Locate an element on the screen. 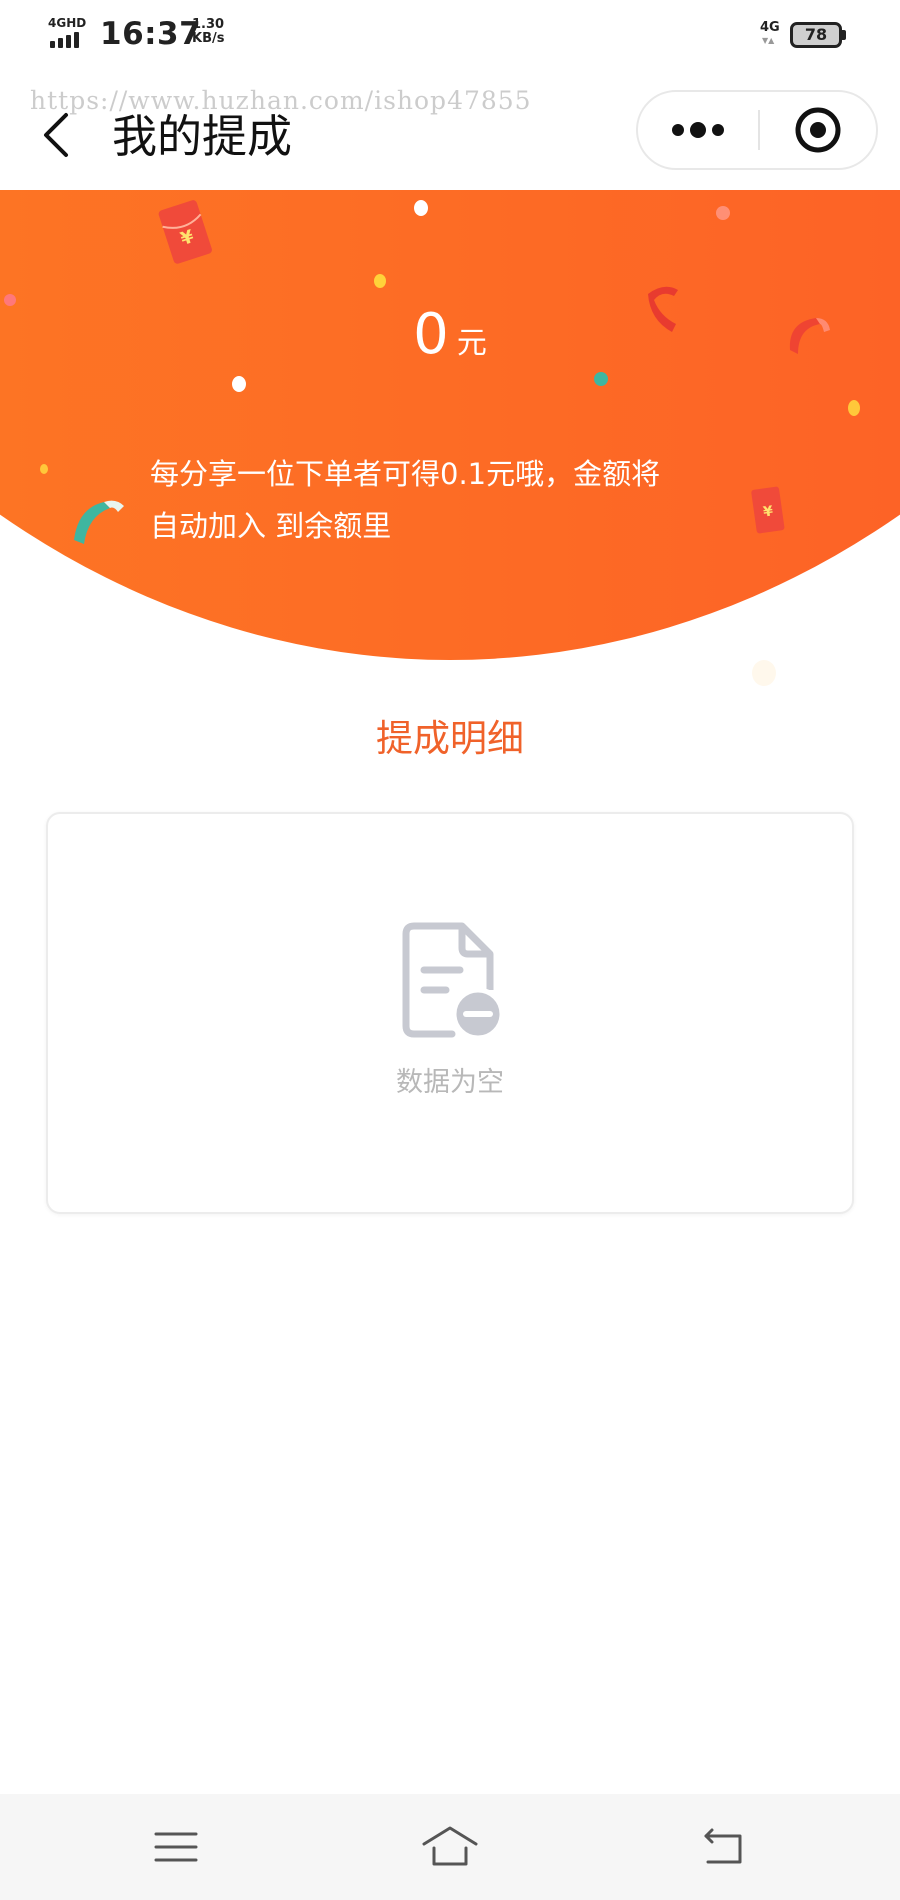 The height and width of the screenshot is (1900, 900). data-activity-icon: ▼▲ is located at coordinates (768, 40).